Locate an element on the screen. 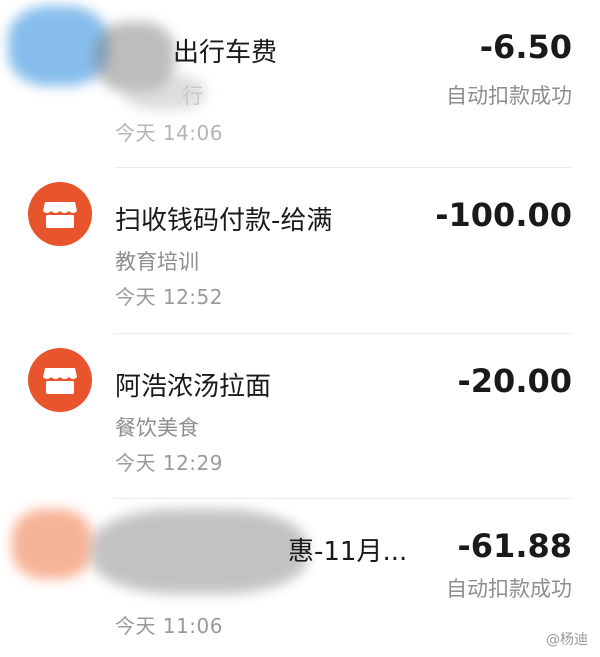  watermark: @杨迪 is located at coordinates (567, 640).